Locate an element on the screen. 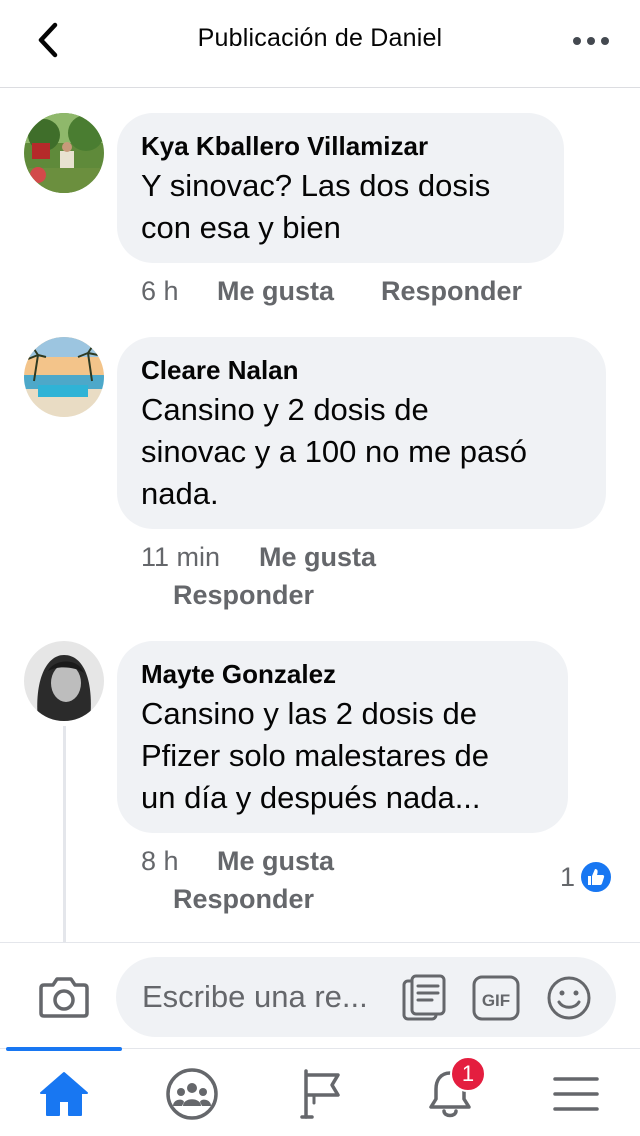  camera-button is located at coordinates (64, 997).